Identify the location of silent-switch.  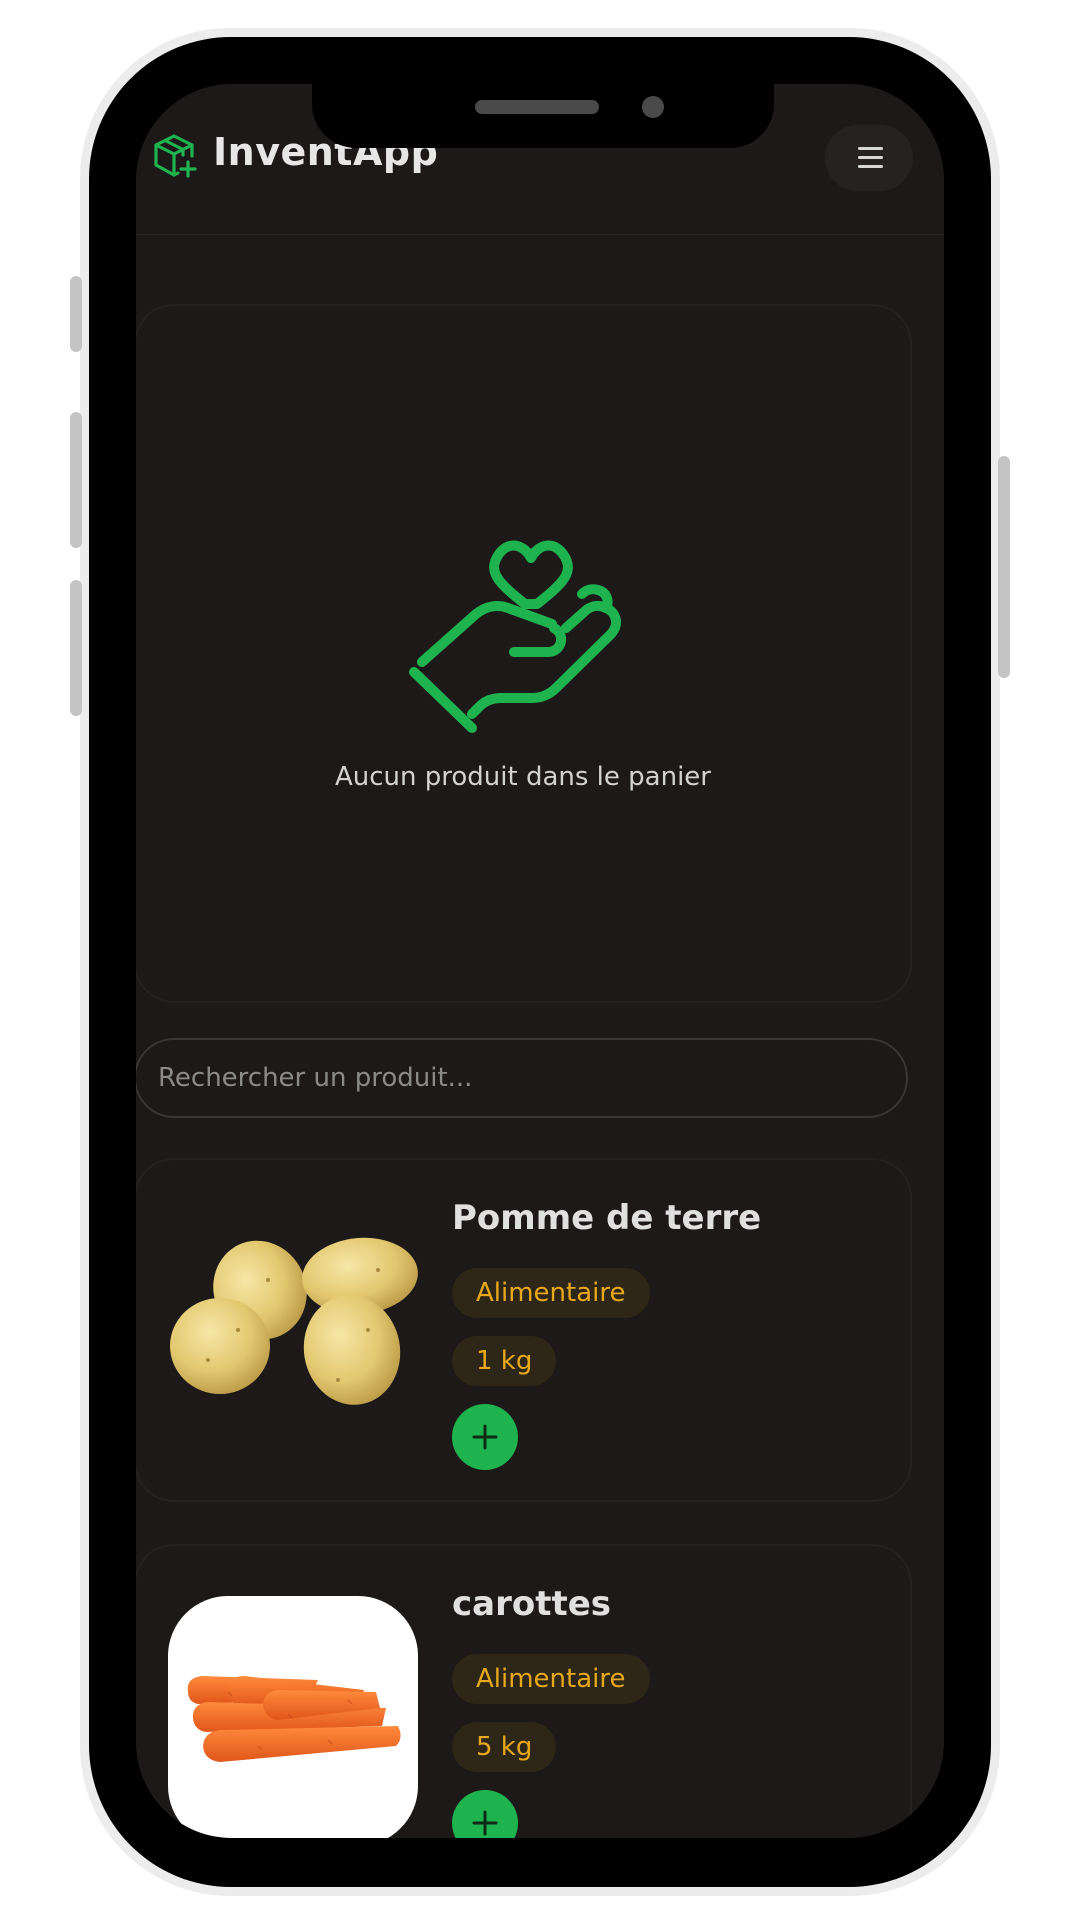
(76, 314).